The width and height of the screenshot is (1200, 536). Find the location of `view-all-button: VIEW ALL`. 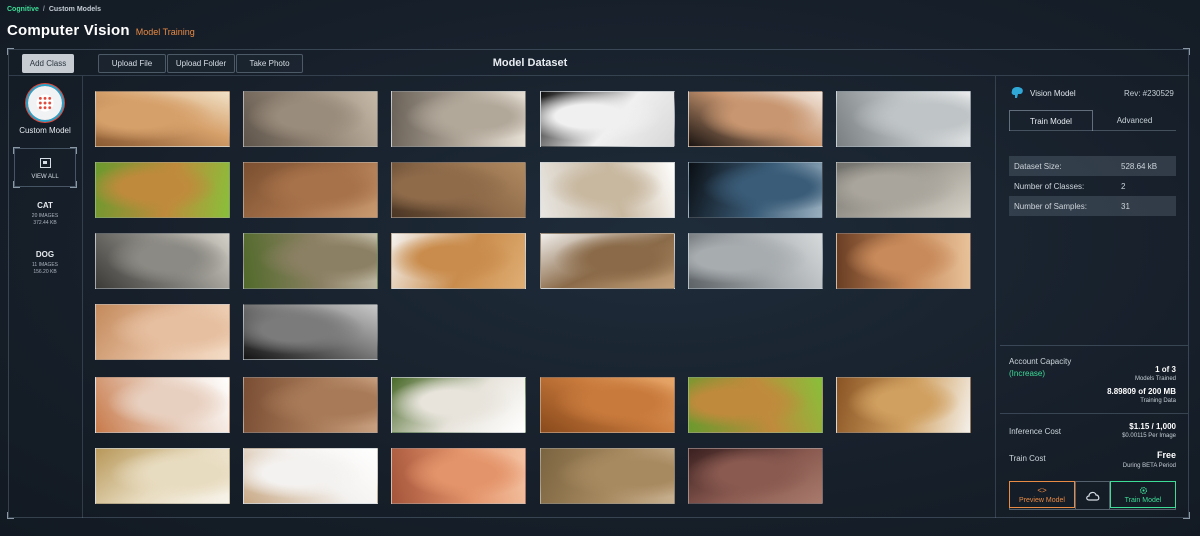

view-all-button: VIEW ALL is located at coordinates (45, 167).